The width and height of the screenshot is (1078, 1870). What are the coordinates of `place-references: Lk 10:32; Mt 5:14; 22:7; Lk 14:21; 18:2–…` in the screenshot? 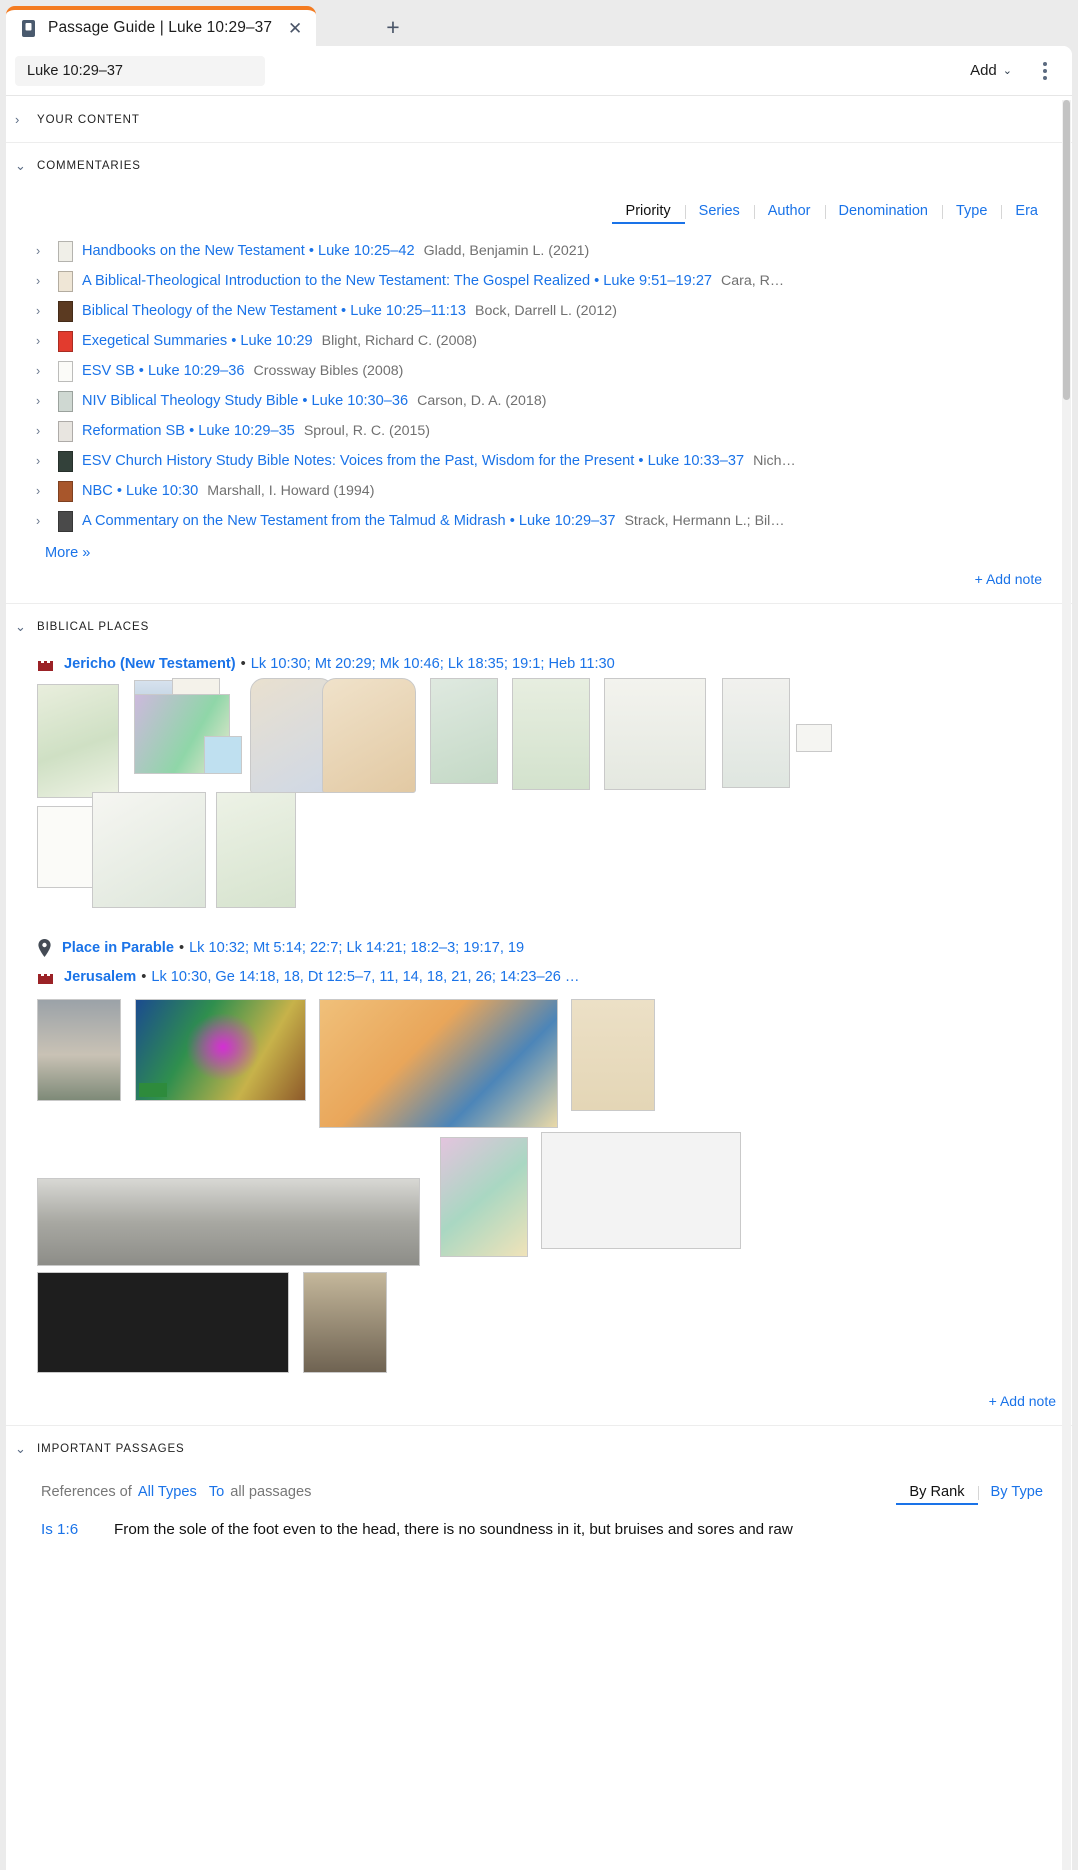 It's located at (356, 948).